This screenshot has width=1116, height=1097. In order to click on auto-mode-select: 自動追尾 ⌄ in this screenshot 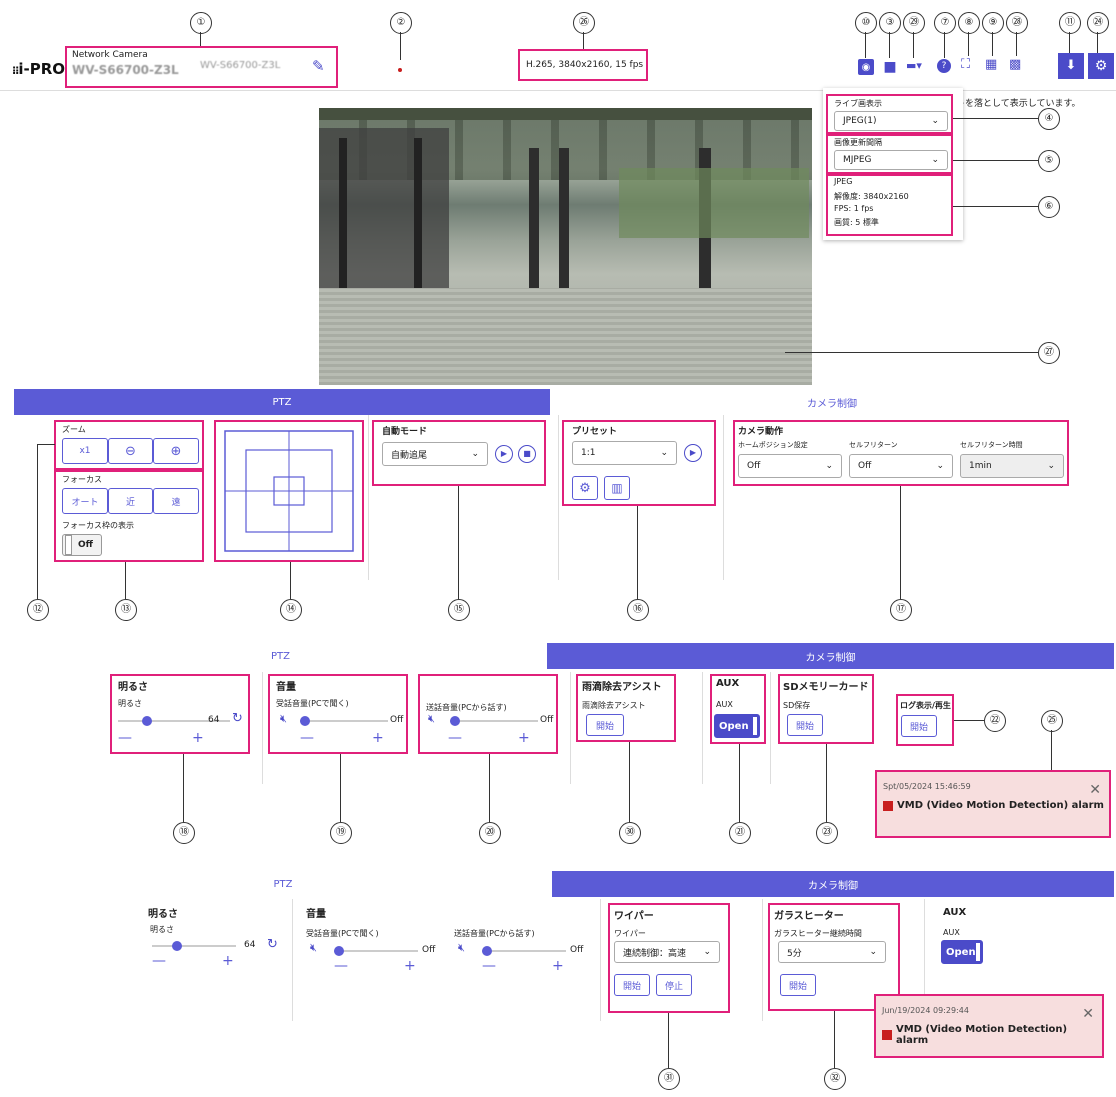, I will do `click(435, 454)`.